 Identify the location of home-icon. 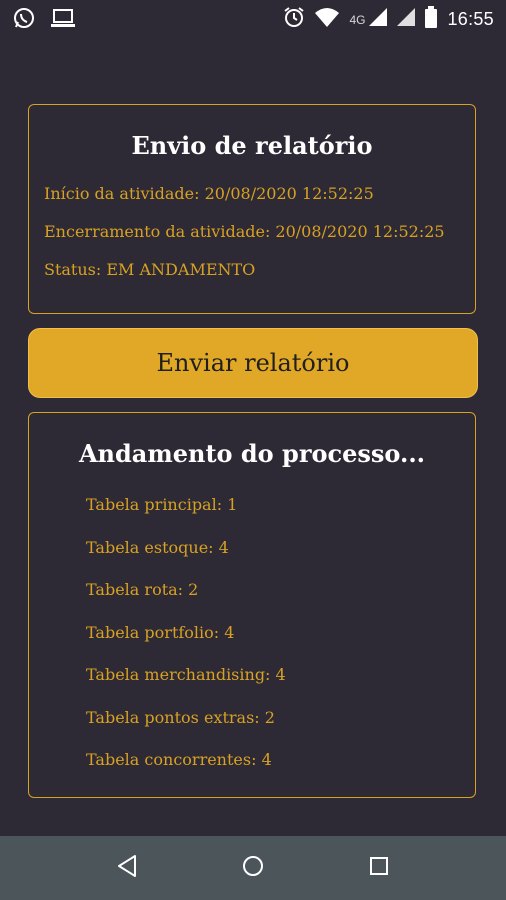
(253, 868).